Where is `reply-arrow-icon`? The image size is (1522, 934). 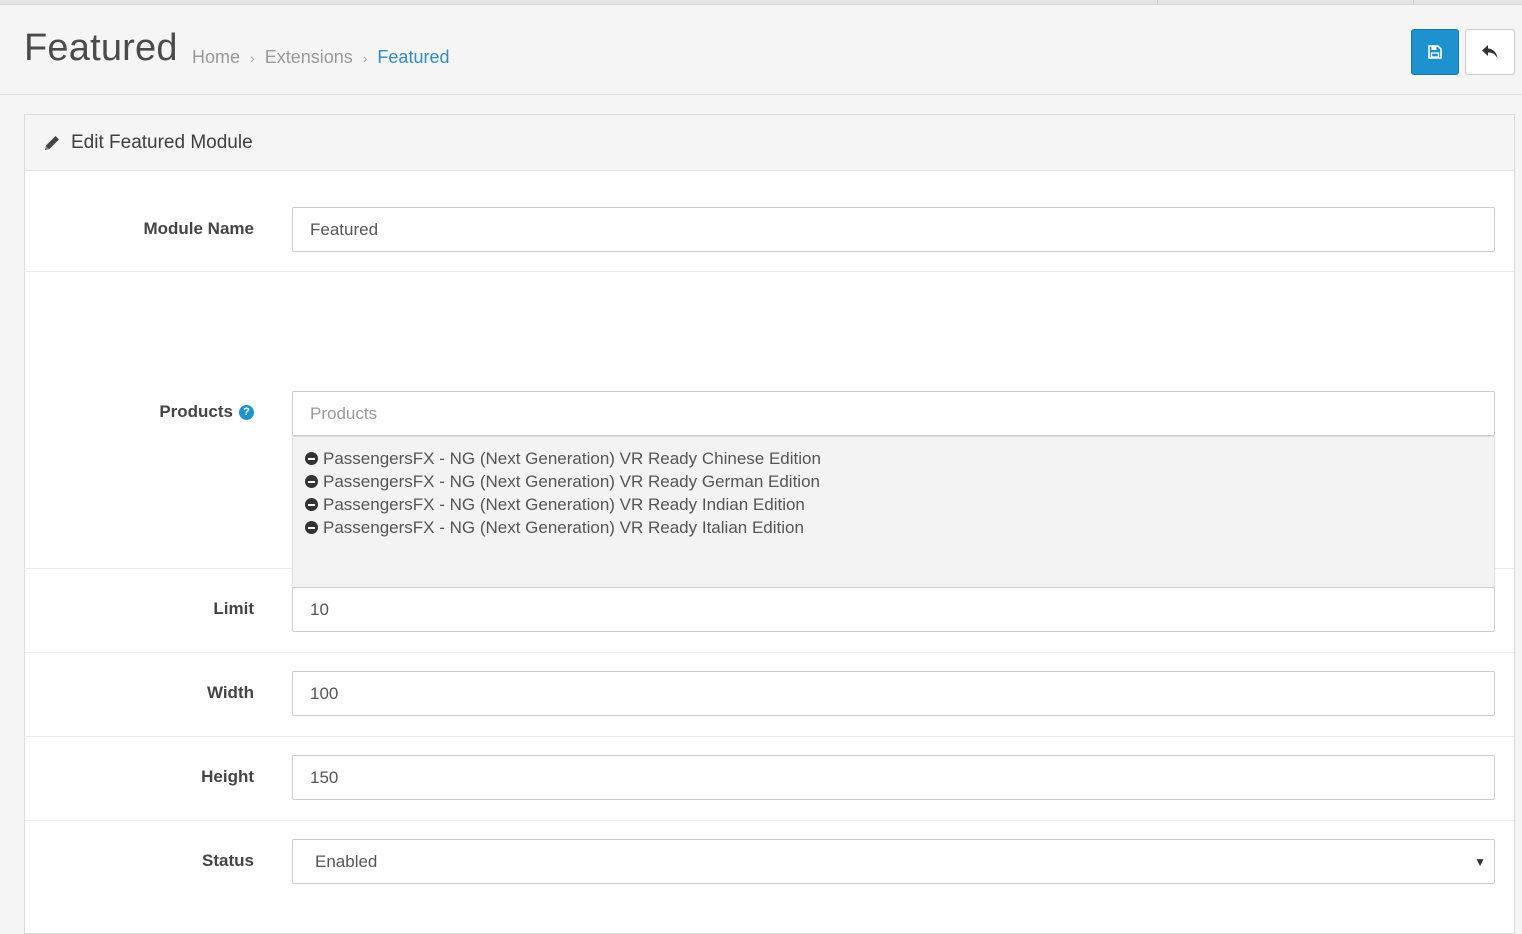 reply-arrow-icon is located at coordinates (1490, 52).